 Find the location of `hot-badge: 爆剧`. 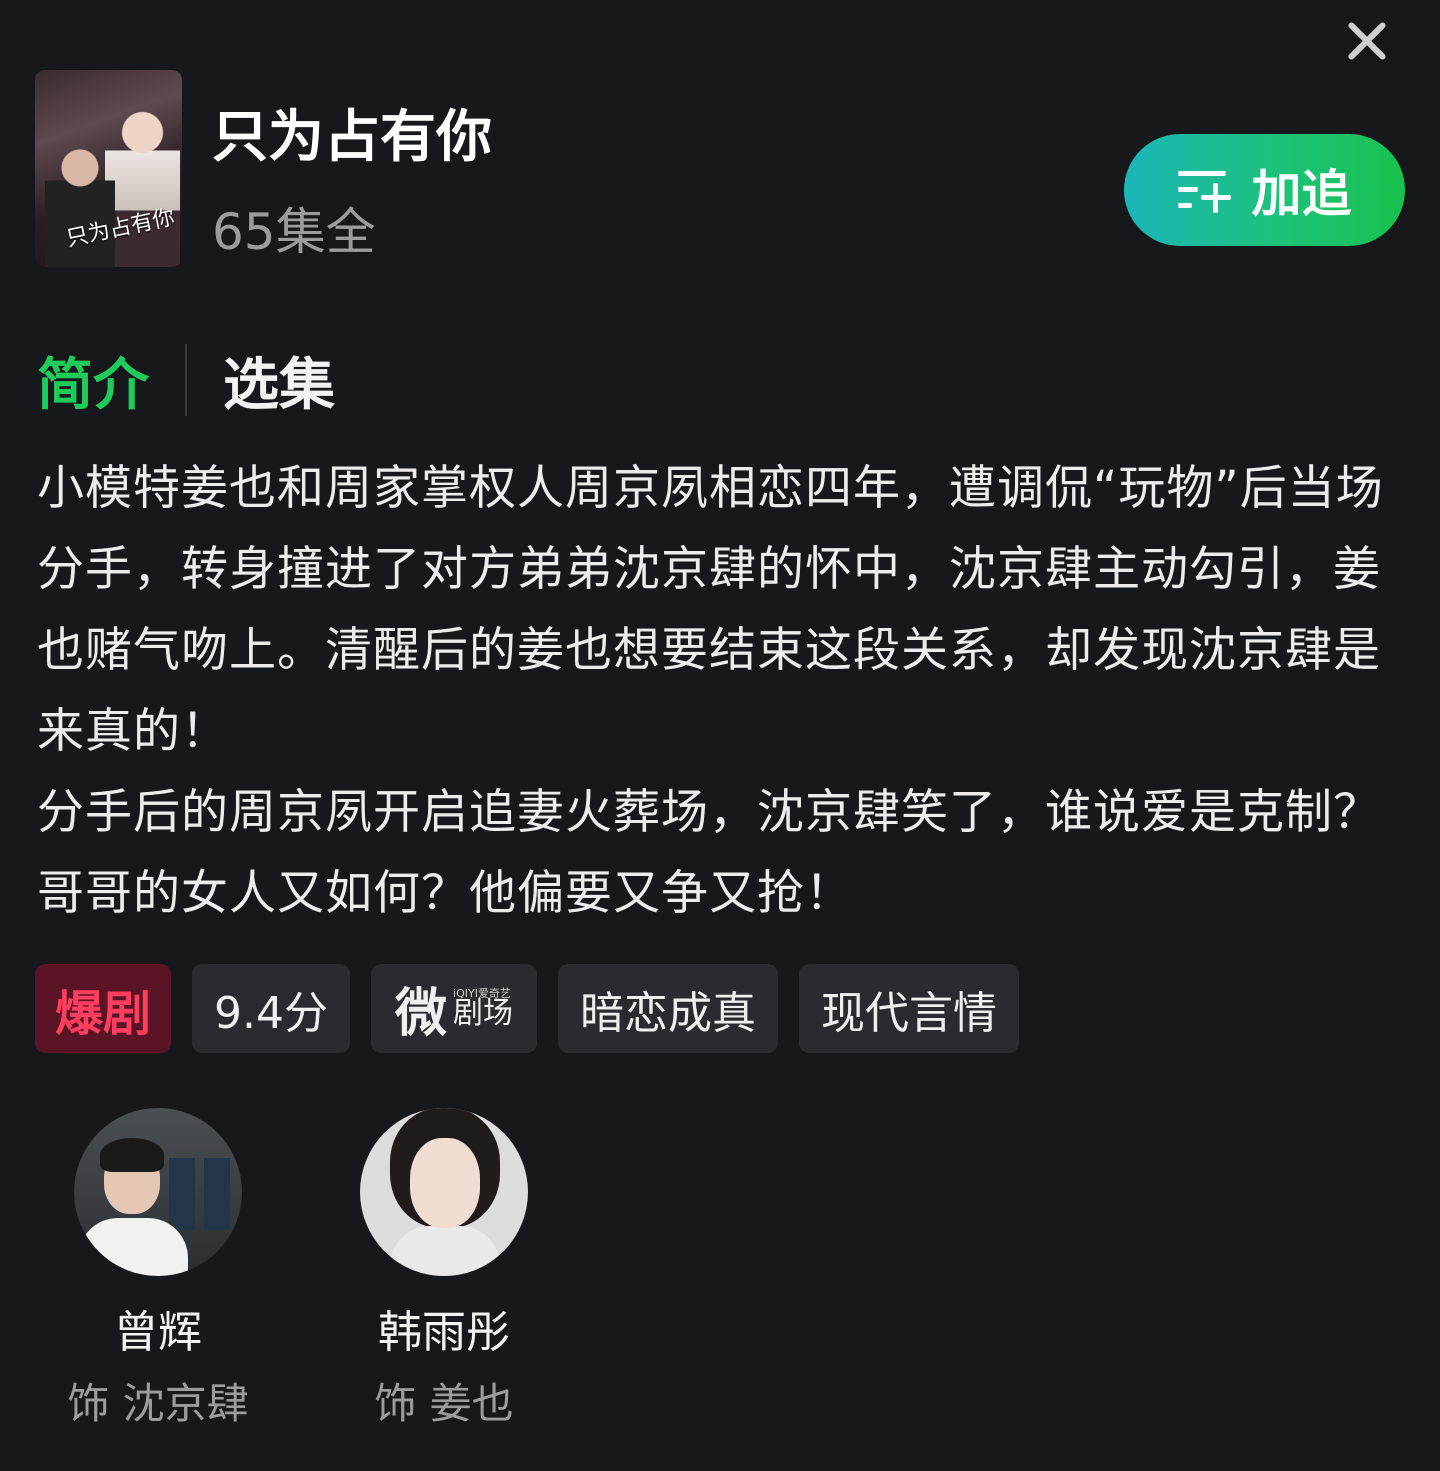

hot-badge: 爆剧 is located at coordinates (103, 1008).